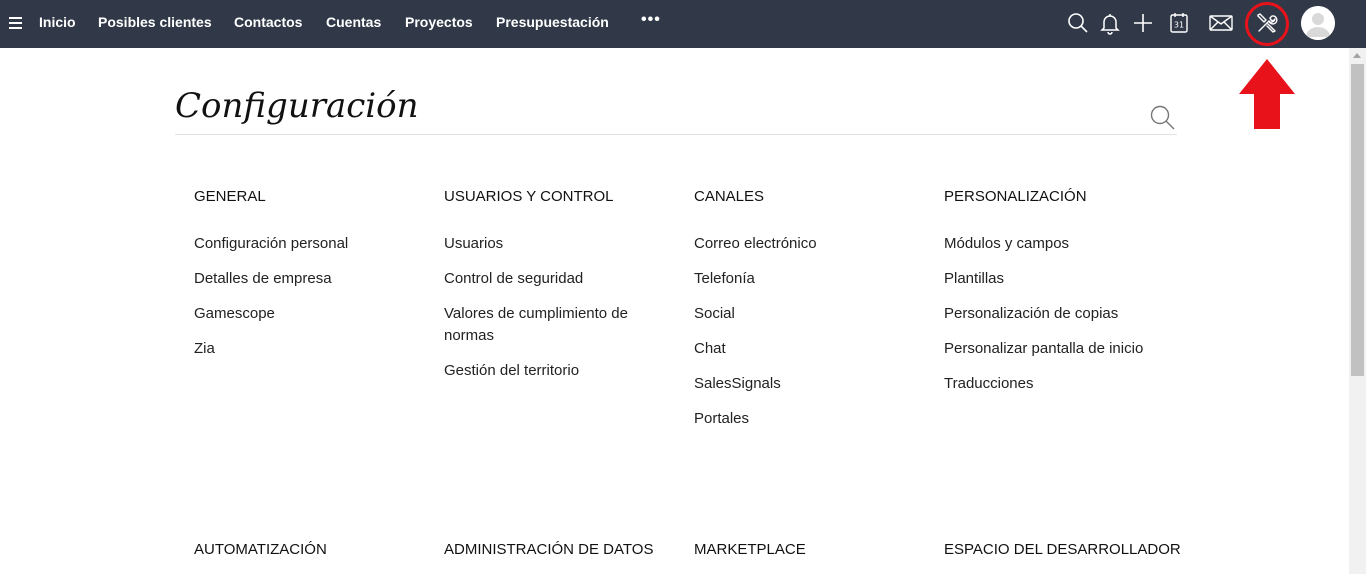 The image size is (1366, 574). I want to click on nav-tab-presupuestacion: Presupuestación, so click(552, 22).